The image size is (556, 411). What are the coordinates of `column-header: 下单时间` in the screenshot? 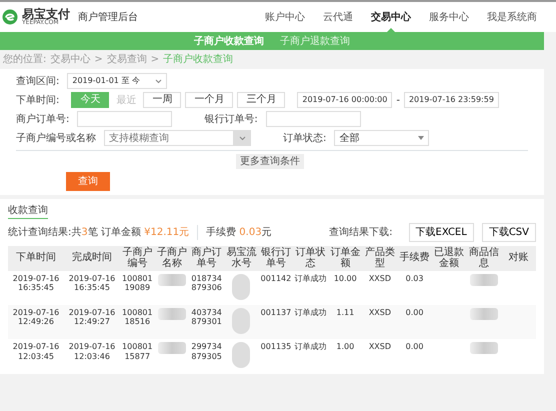 It's located at (36, 258).